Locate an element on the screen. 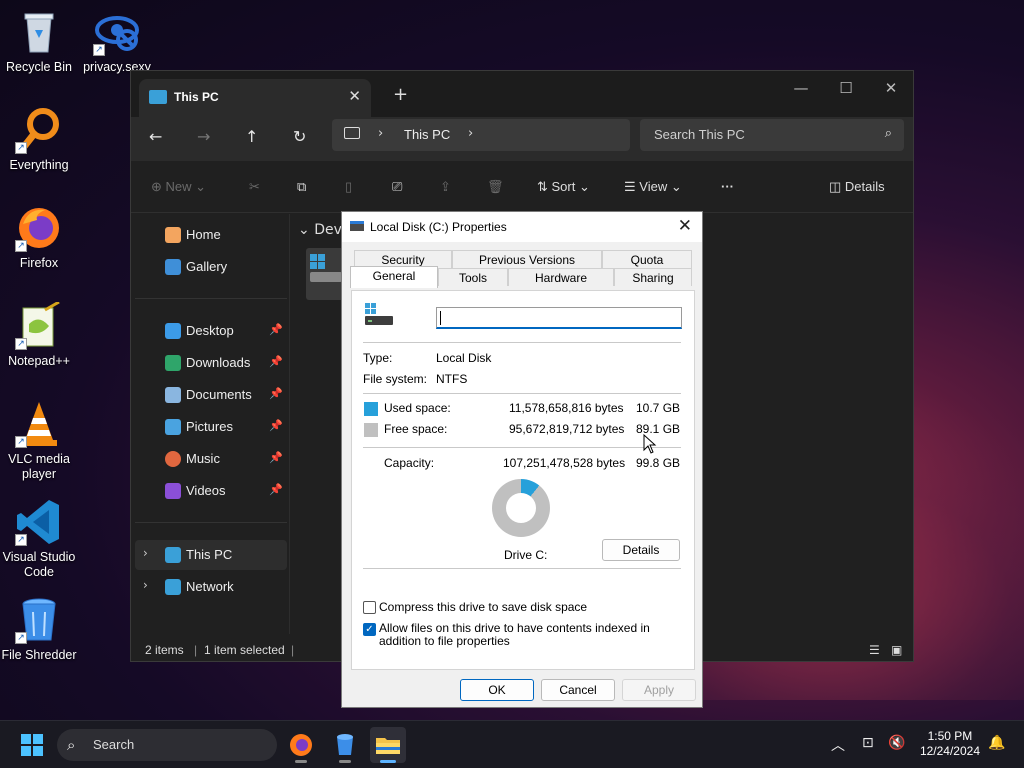 Image resolution: width=1024 pixels, height=768 pixels. sidebar-item-label: Downloads is located at coordinates (218, 362).